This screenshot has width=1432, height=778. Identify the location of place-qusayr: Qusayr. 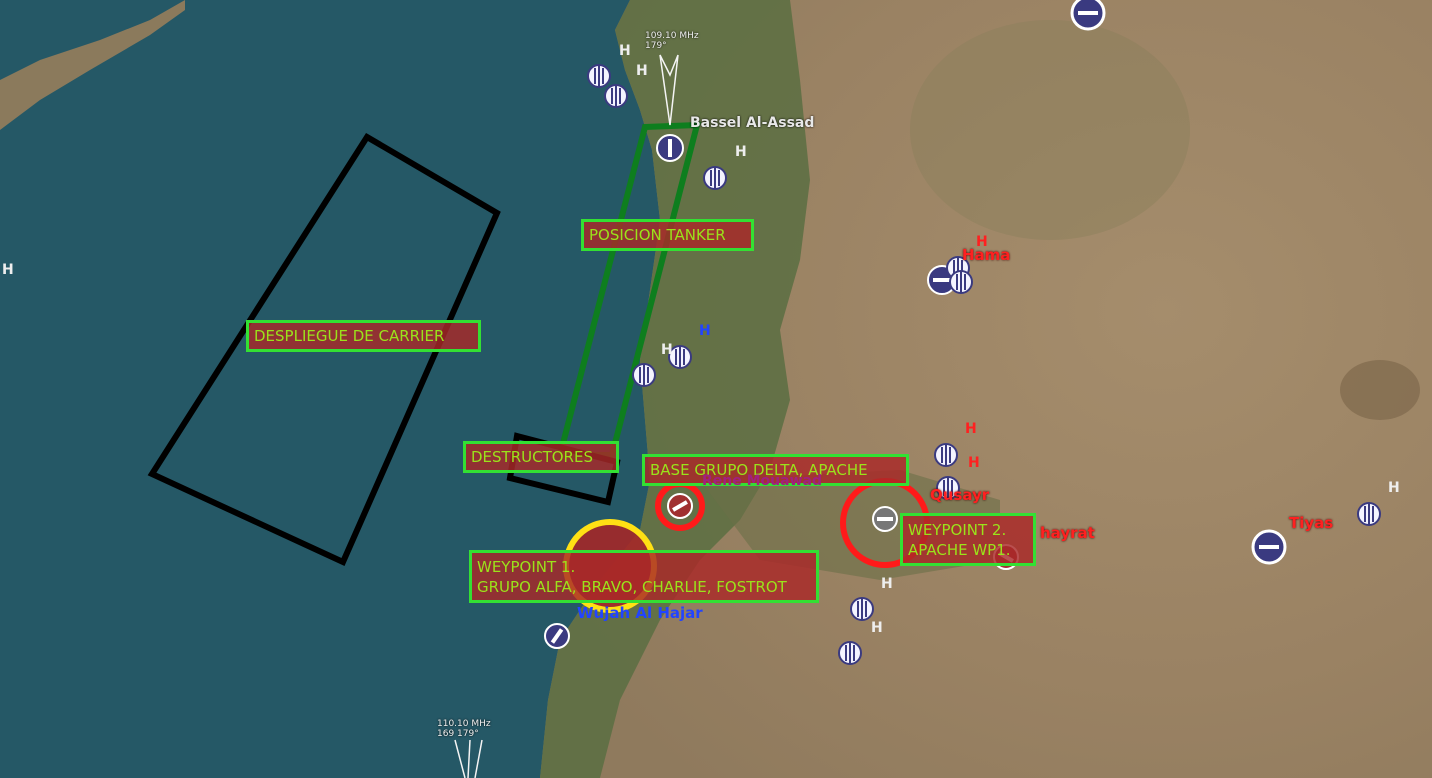
(960, 495).